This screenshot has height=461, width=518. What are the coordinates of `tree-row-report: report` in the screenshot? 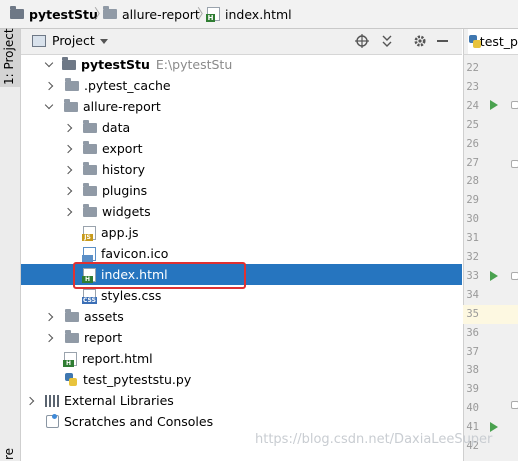 It's located at (241, 337).